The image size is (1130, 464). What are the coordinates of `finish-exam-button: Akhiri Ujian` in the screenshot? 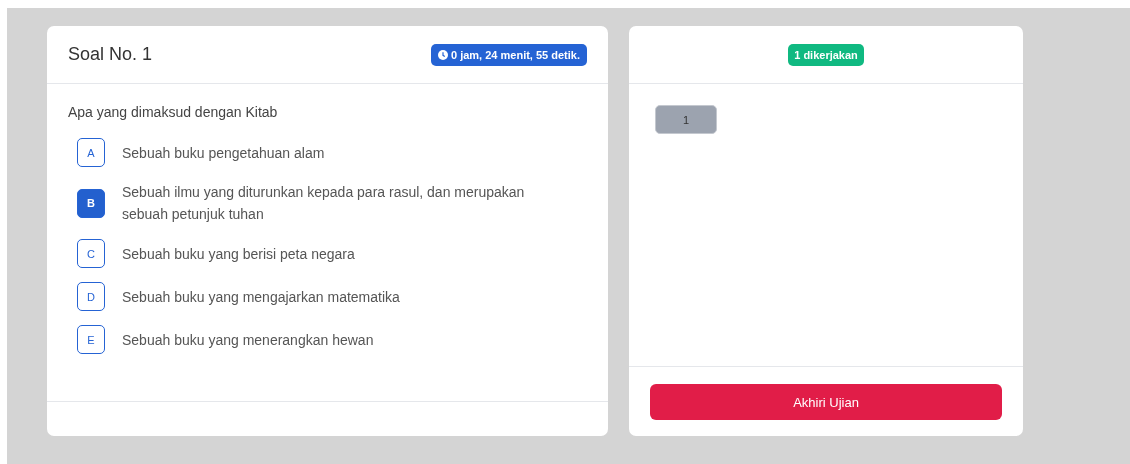 It's located at (826, 402).